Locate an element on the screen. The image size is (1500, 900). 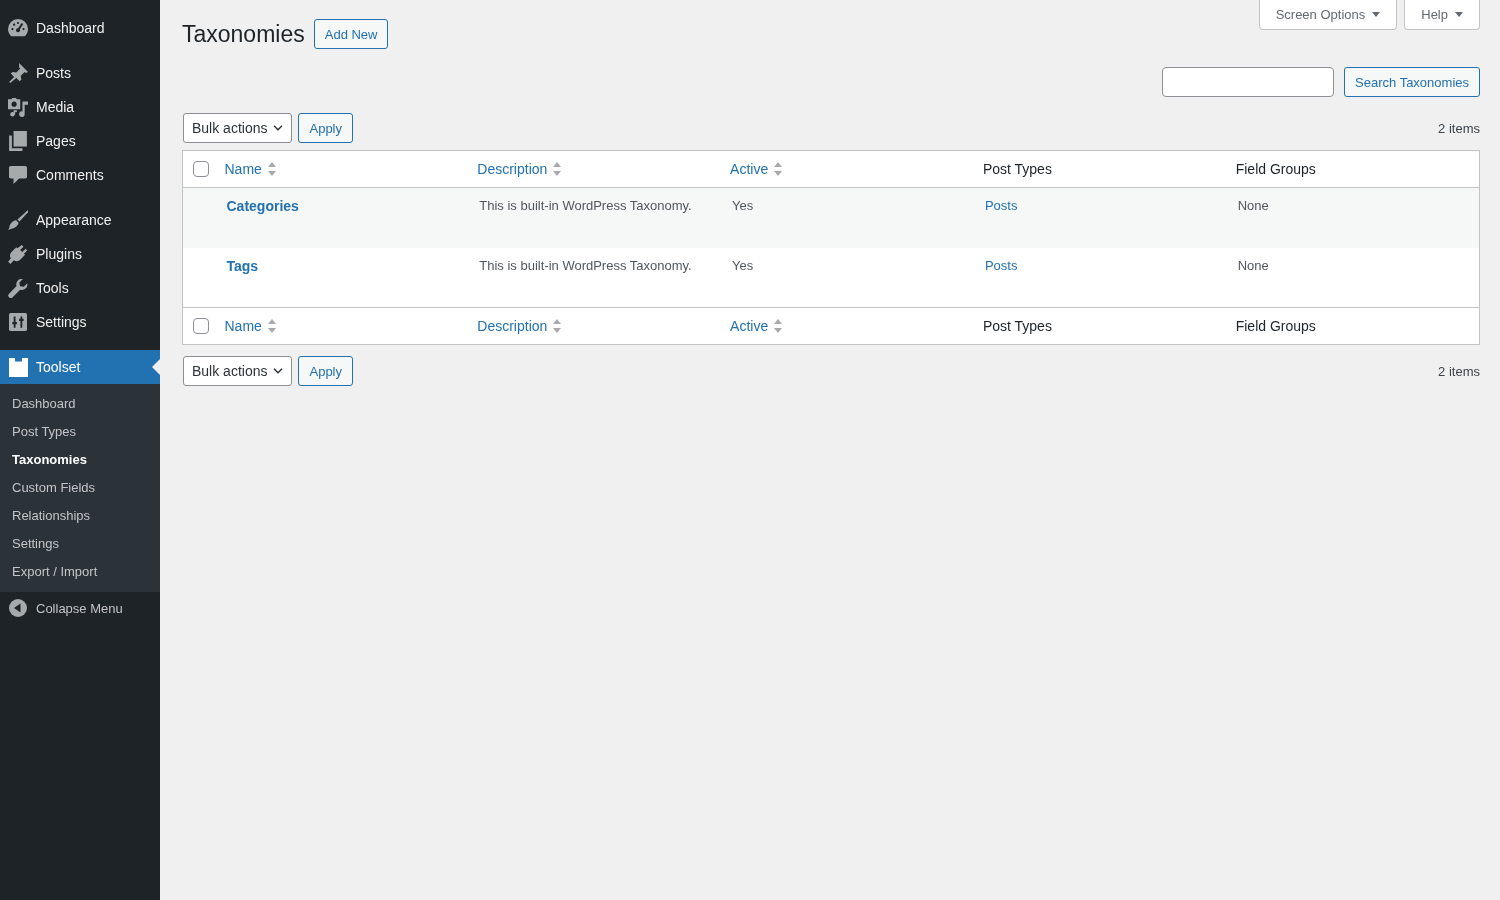
menu-item: Toolset is located at coordinates (80, 367).